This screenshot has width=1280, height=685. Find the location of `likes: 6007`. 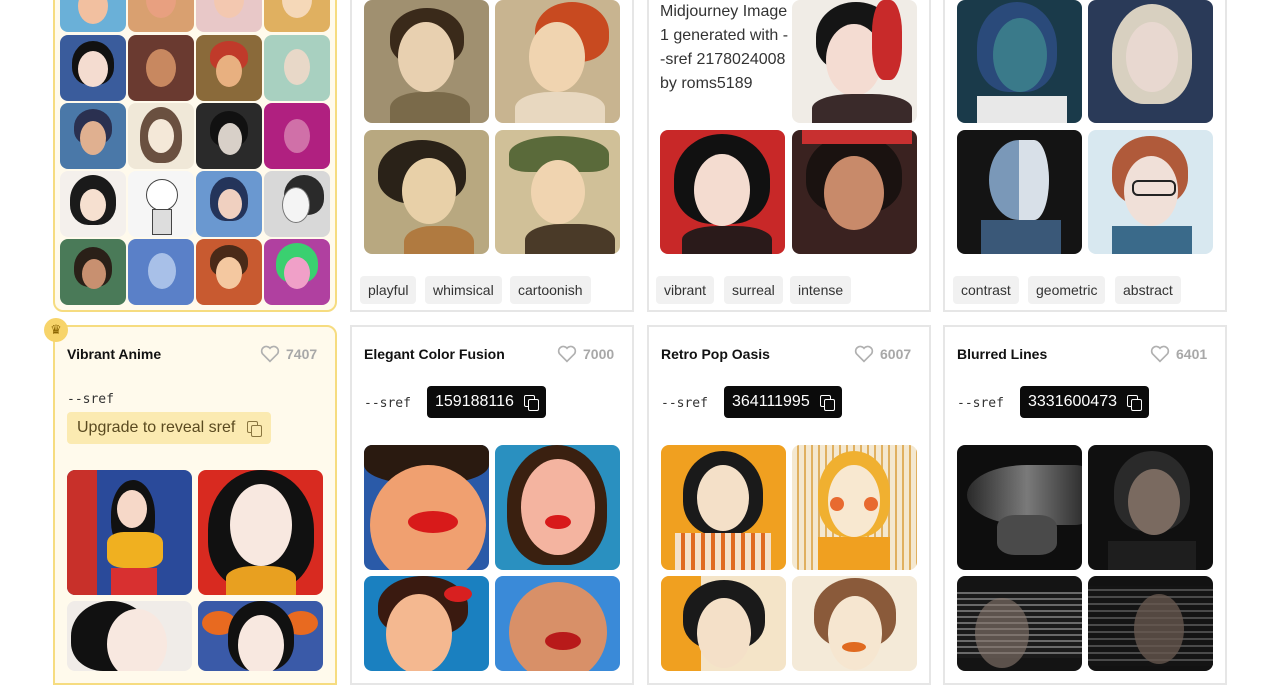

likes: 6007 is located at coordinates (882, 354).